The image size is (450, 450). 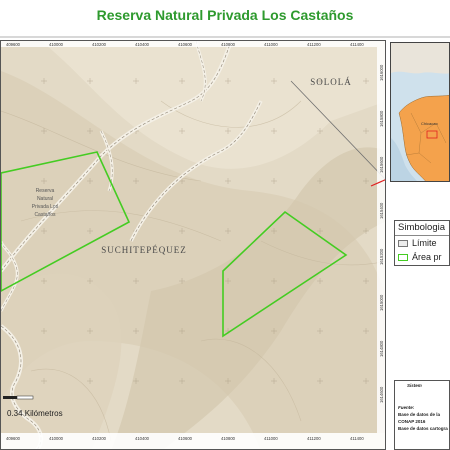 What do you see at coordinates (420, 58) in the screenshot?
I see `inset-land-north` at bounding box center [420, 58].